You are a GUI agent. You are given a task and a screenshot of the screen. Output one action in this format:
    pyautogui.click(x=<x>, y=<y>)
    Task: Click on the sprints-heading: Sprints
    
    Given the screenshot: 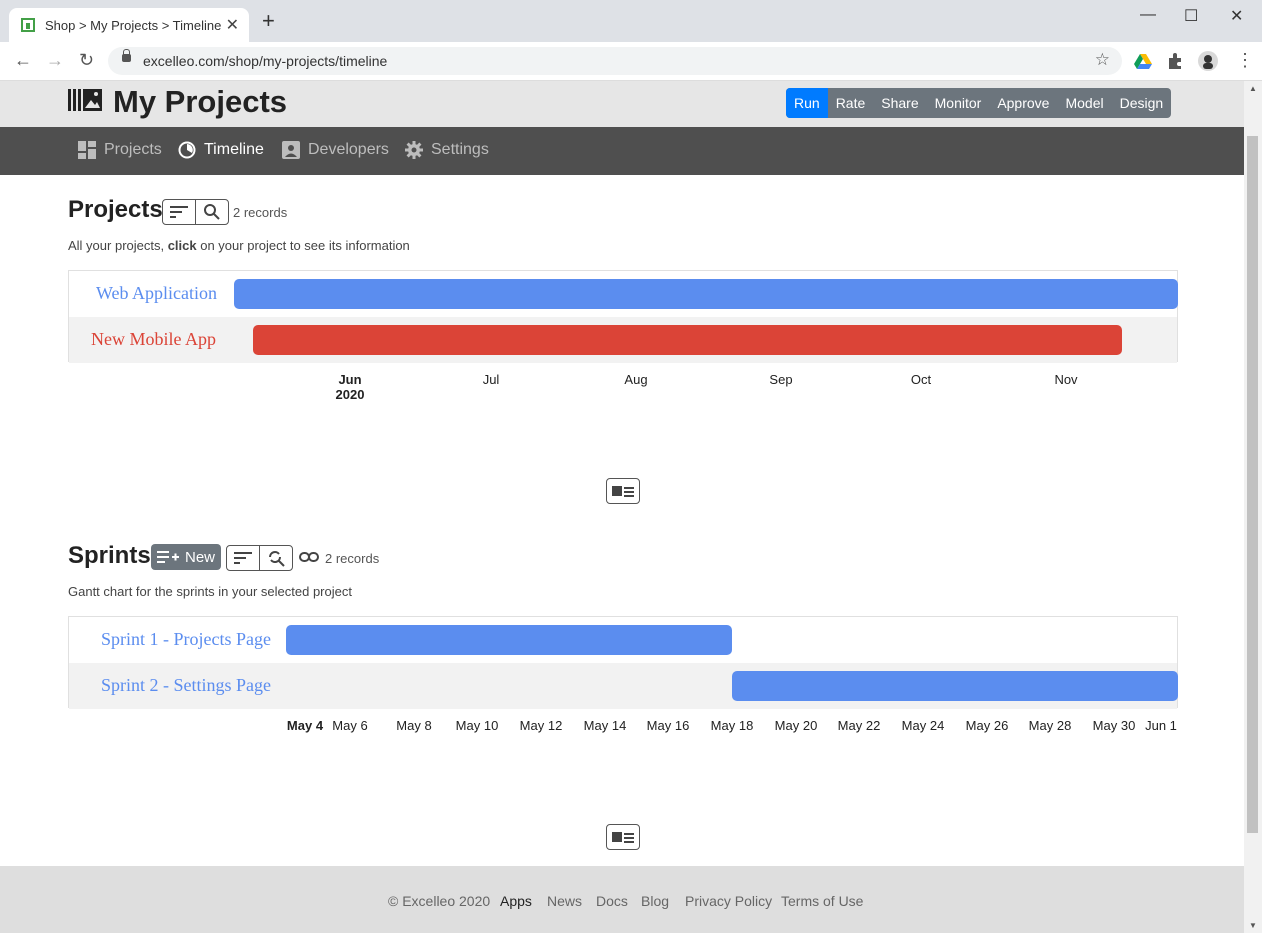 What is the action you would take?
    pyautogui.click(x=109, y=555)
    